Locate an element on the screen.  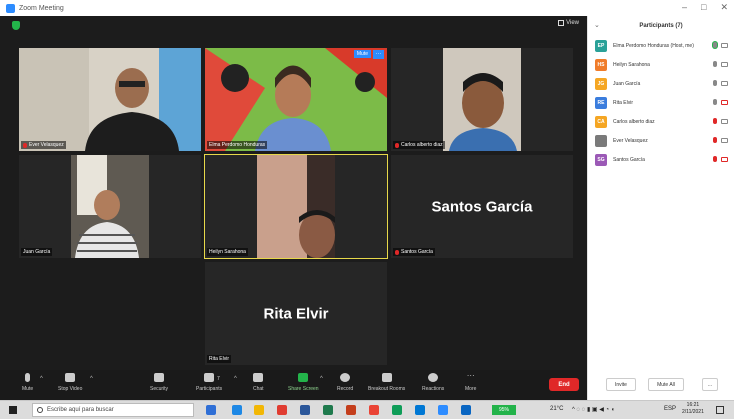
maximize-icon: □ is located at coordinates (703, 7).